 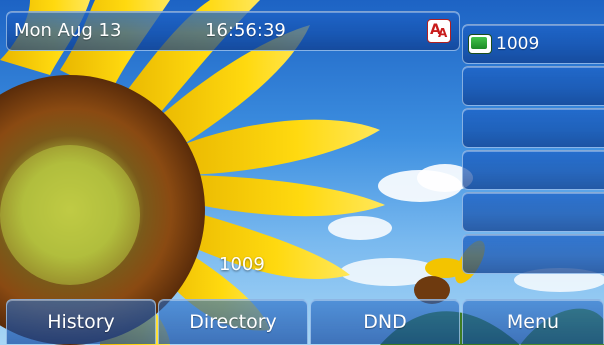 I want to click on line-key-label: 1009, so click(x=518, y=44).